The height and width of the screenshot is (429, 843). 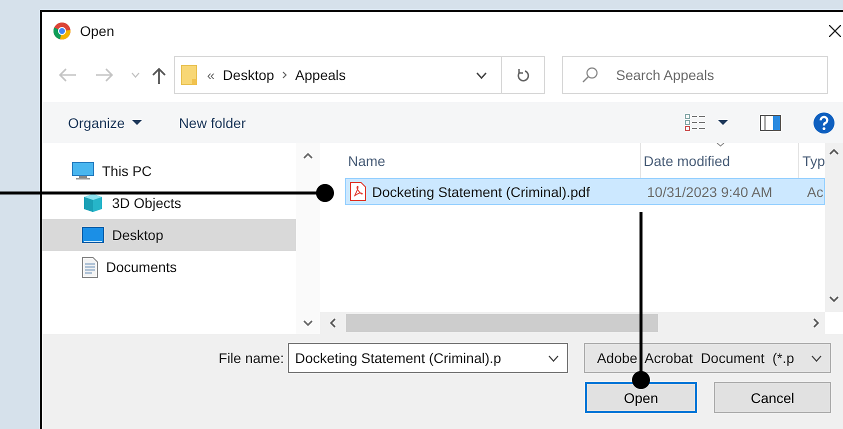 I want to click on dialog-button: Open, so click(x=641, y=397).